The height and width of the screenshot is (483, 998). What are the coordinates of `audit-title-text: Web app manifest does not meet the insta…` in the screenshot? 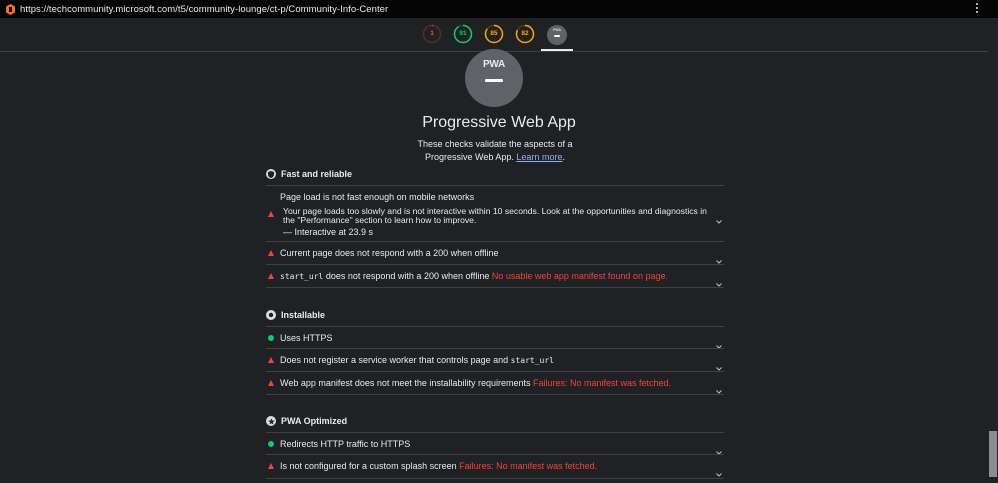 It's located at (405, 383).